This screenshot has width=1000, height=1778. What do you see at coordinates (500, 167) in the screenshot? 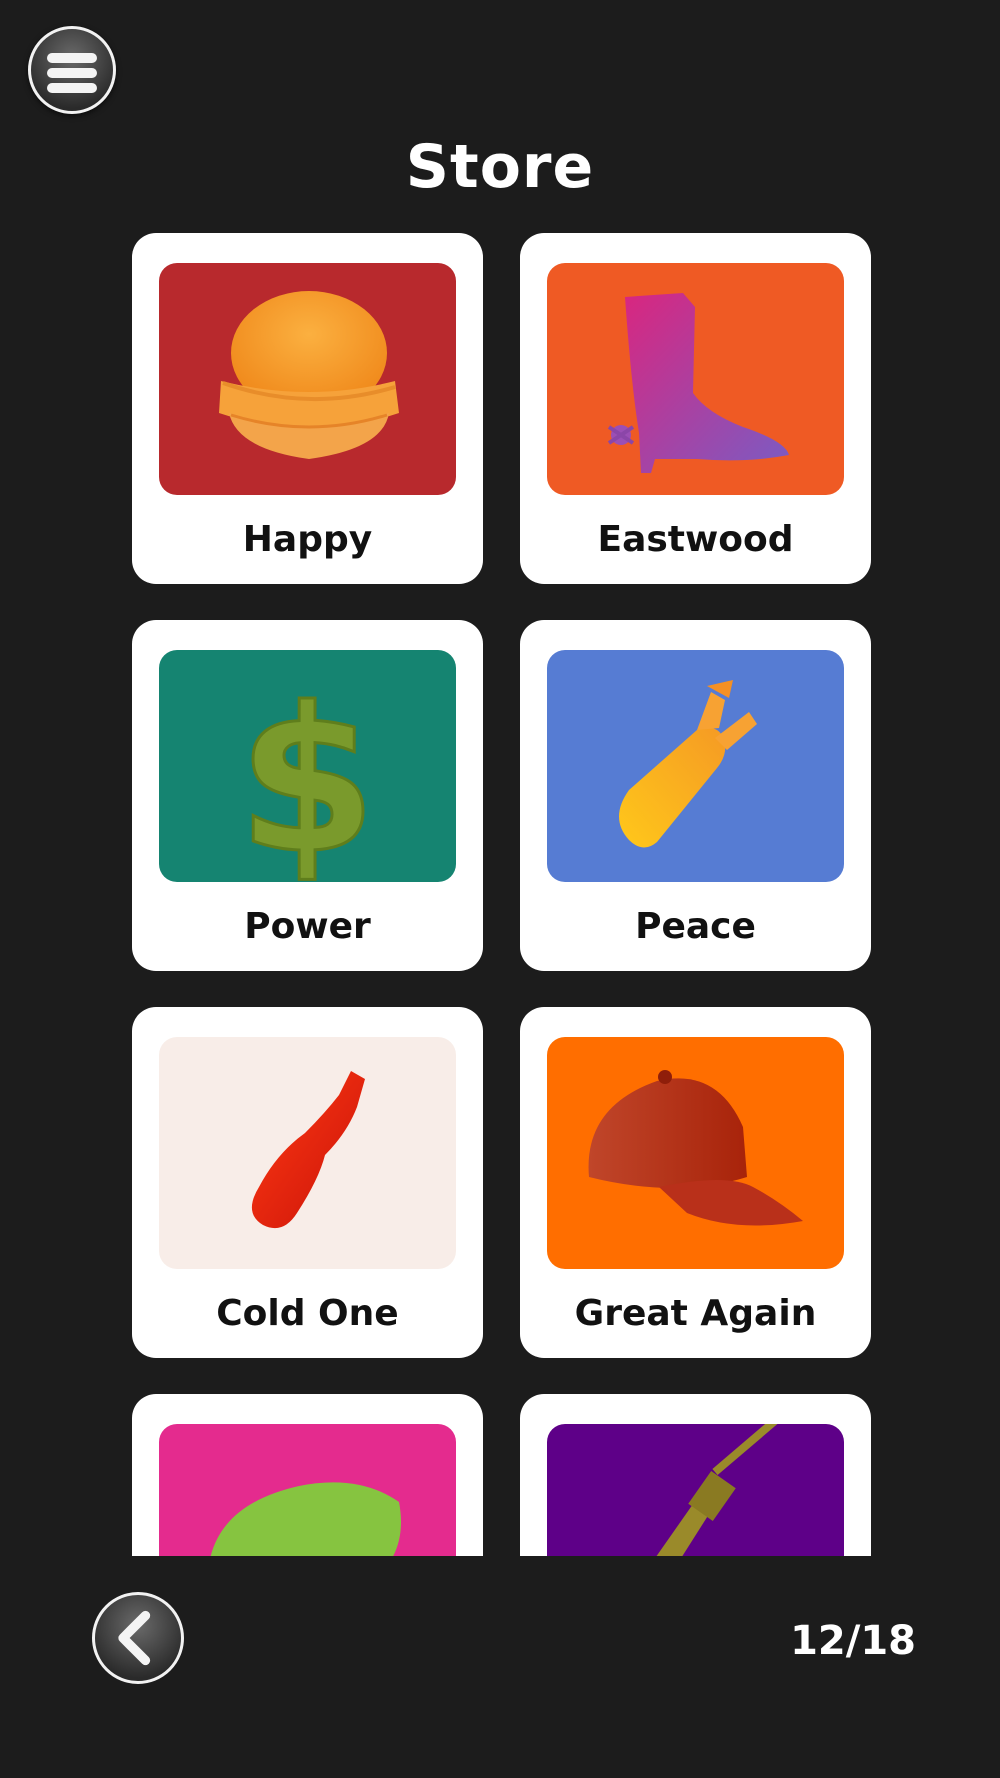
I see `page-title: Store` at bounding box center [500, 167].